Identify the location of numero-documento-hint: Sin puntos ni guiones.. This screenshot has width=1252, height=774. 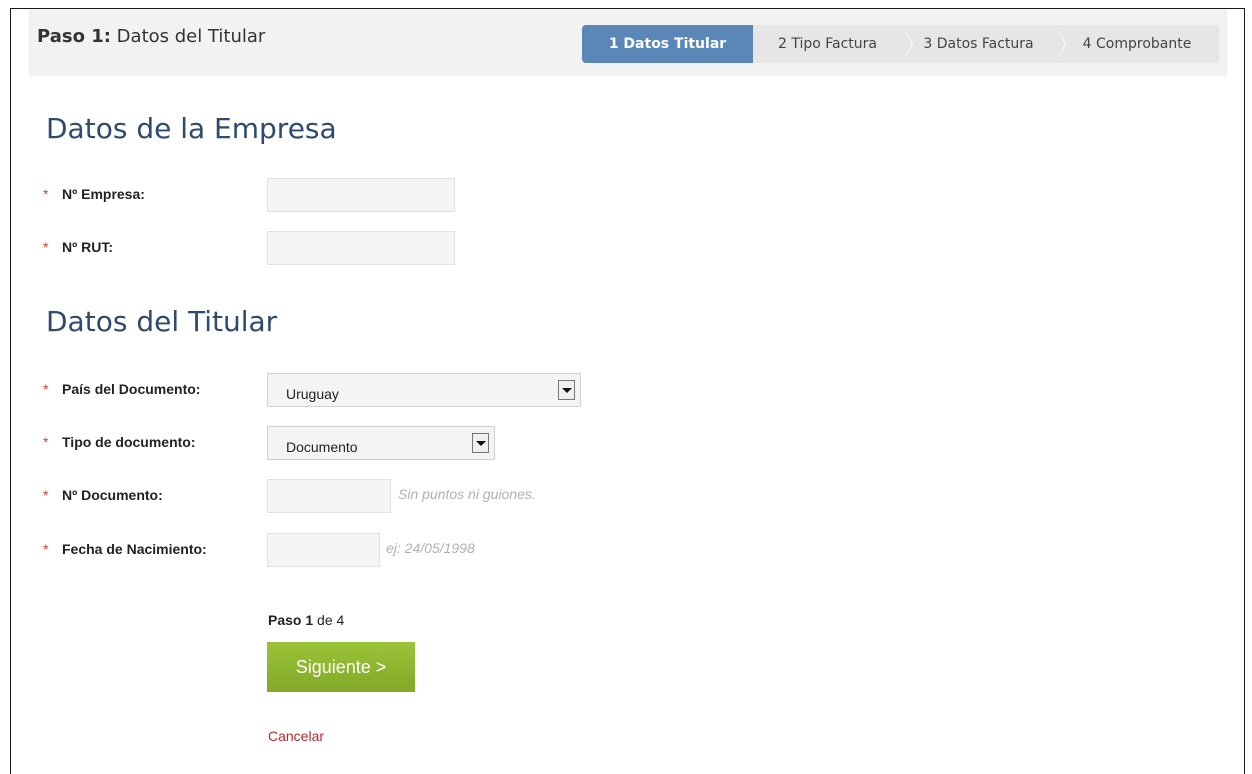
(467, 494).